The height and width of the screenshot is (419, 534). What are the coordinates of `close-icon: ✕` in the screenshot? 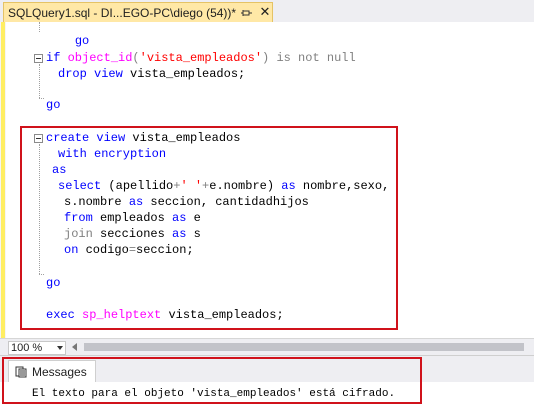 It's located at (265, 12).